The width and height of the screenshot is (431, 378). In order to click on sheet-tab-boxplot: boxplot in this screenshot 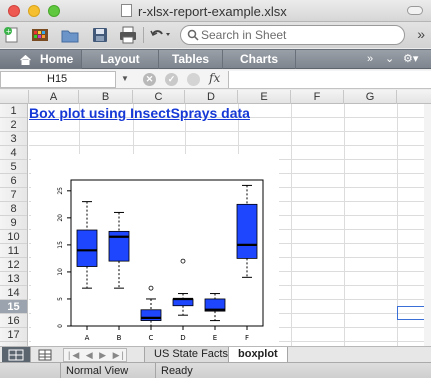, I will do `click(258, 355)`.